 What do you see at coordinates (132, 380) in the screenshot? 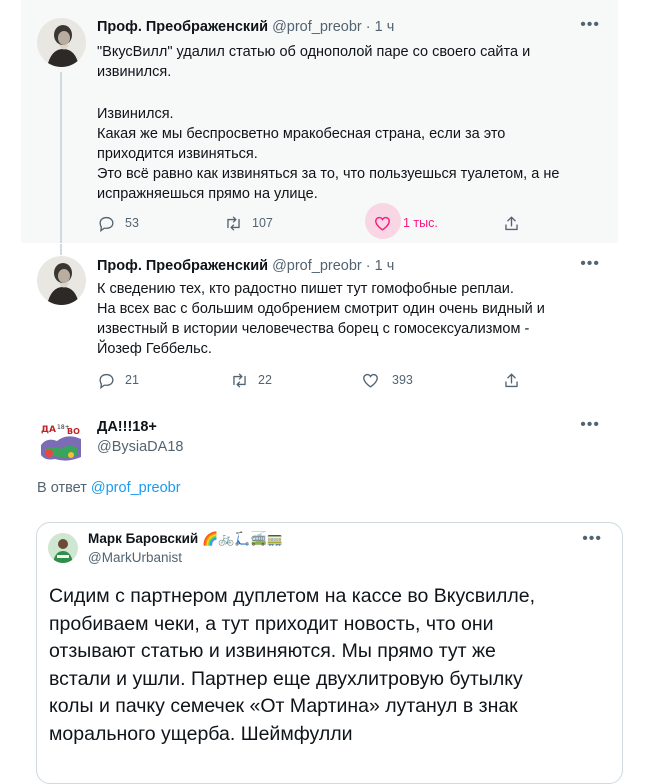
I see `reply-count: 21` at bounding box center [132, 380].